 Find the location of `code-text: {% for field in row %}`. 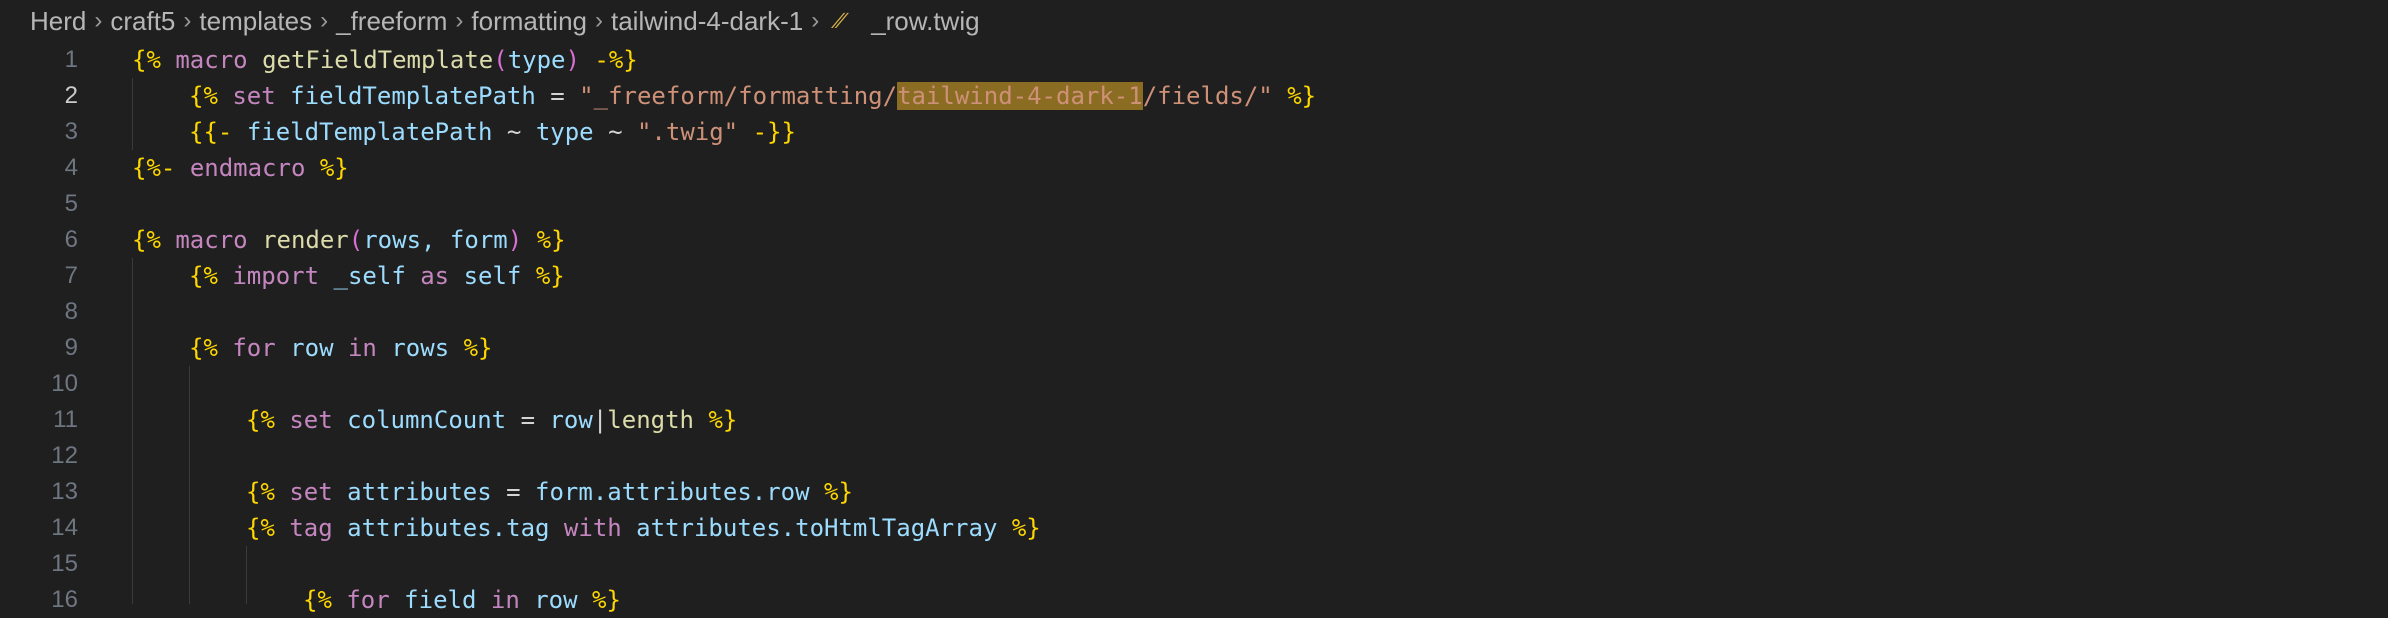

code-text: {% for field in row %} is located at coordinates (462, 600).